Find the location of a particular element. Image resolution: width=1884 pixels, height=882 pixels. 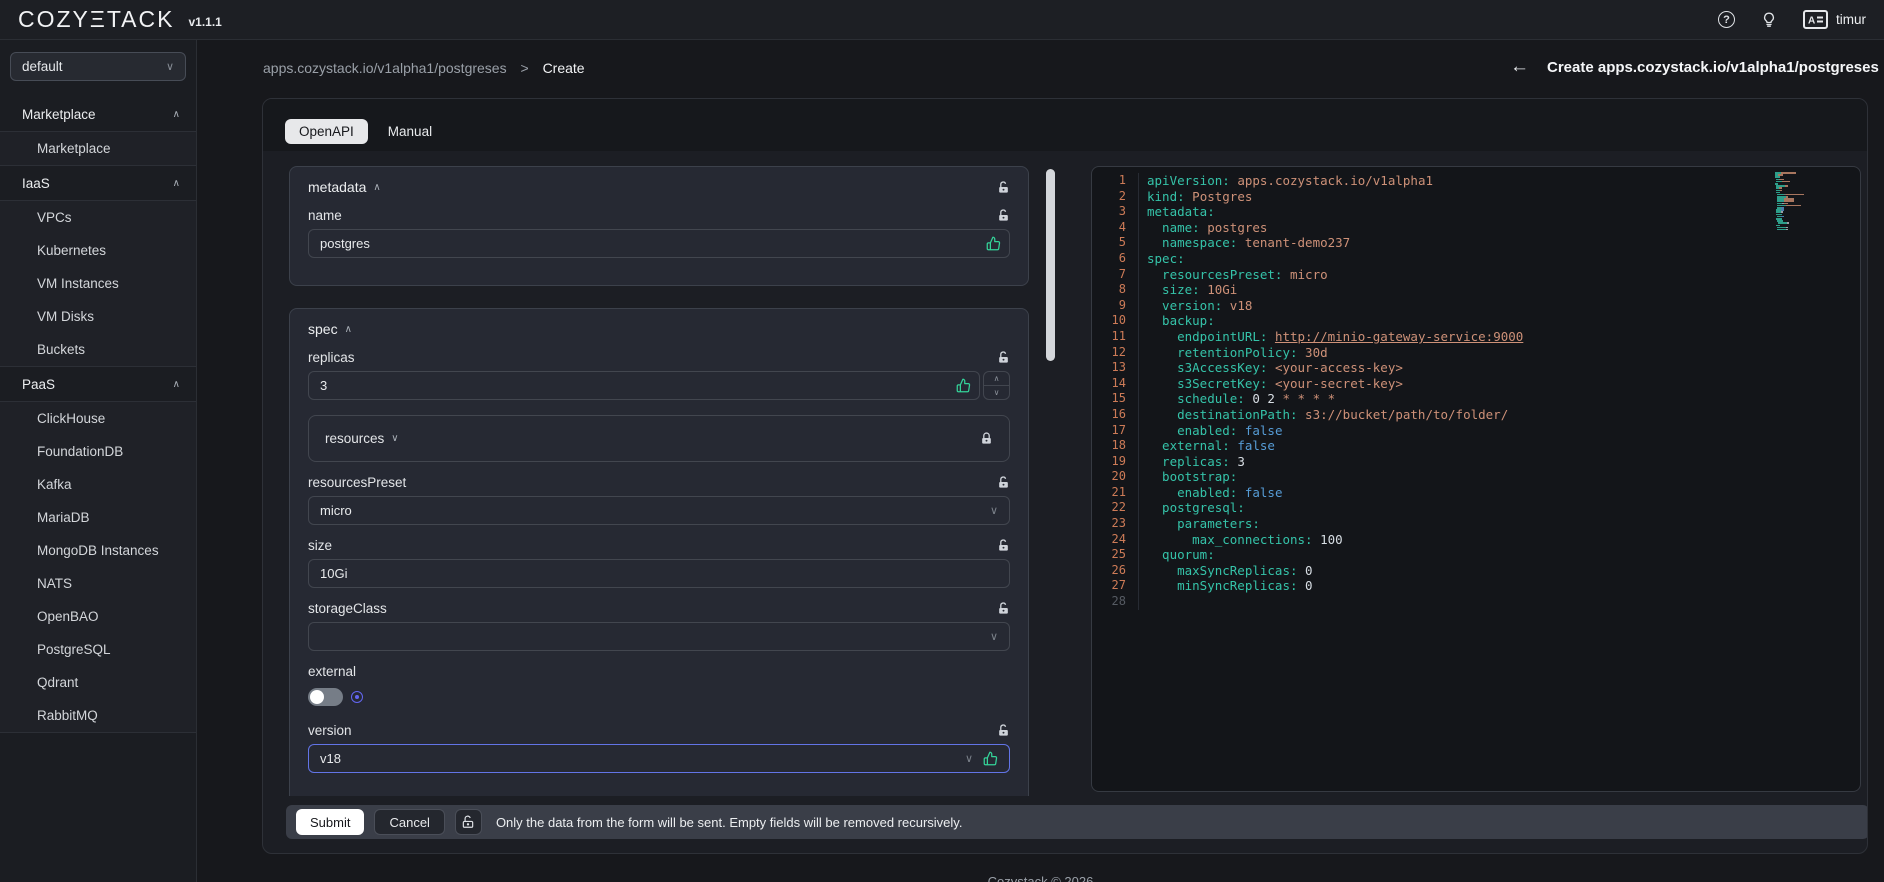

lock-all-button is located at coordinates (468, 822).